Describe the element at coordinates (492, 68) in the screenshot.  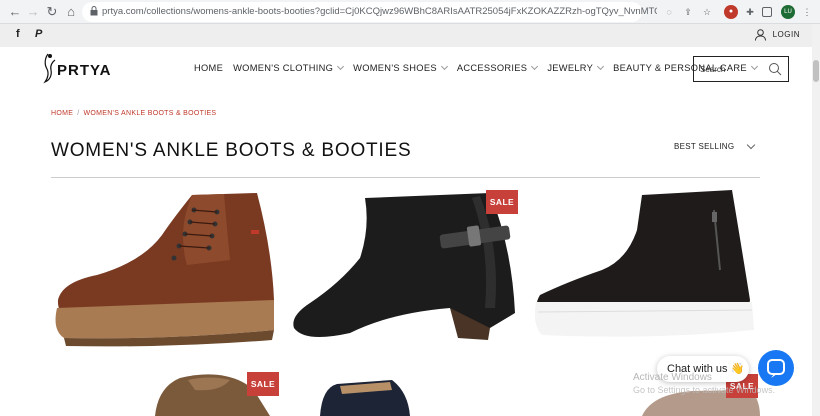
I see `nav-label: ACCESSORIES` at that location.